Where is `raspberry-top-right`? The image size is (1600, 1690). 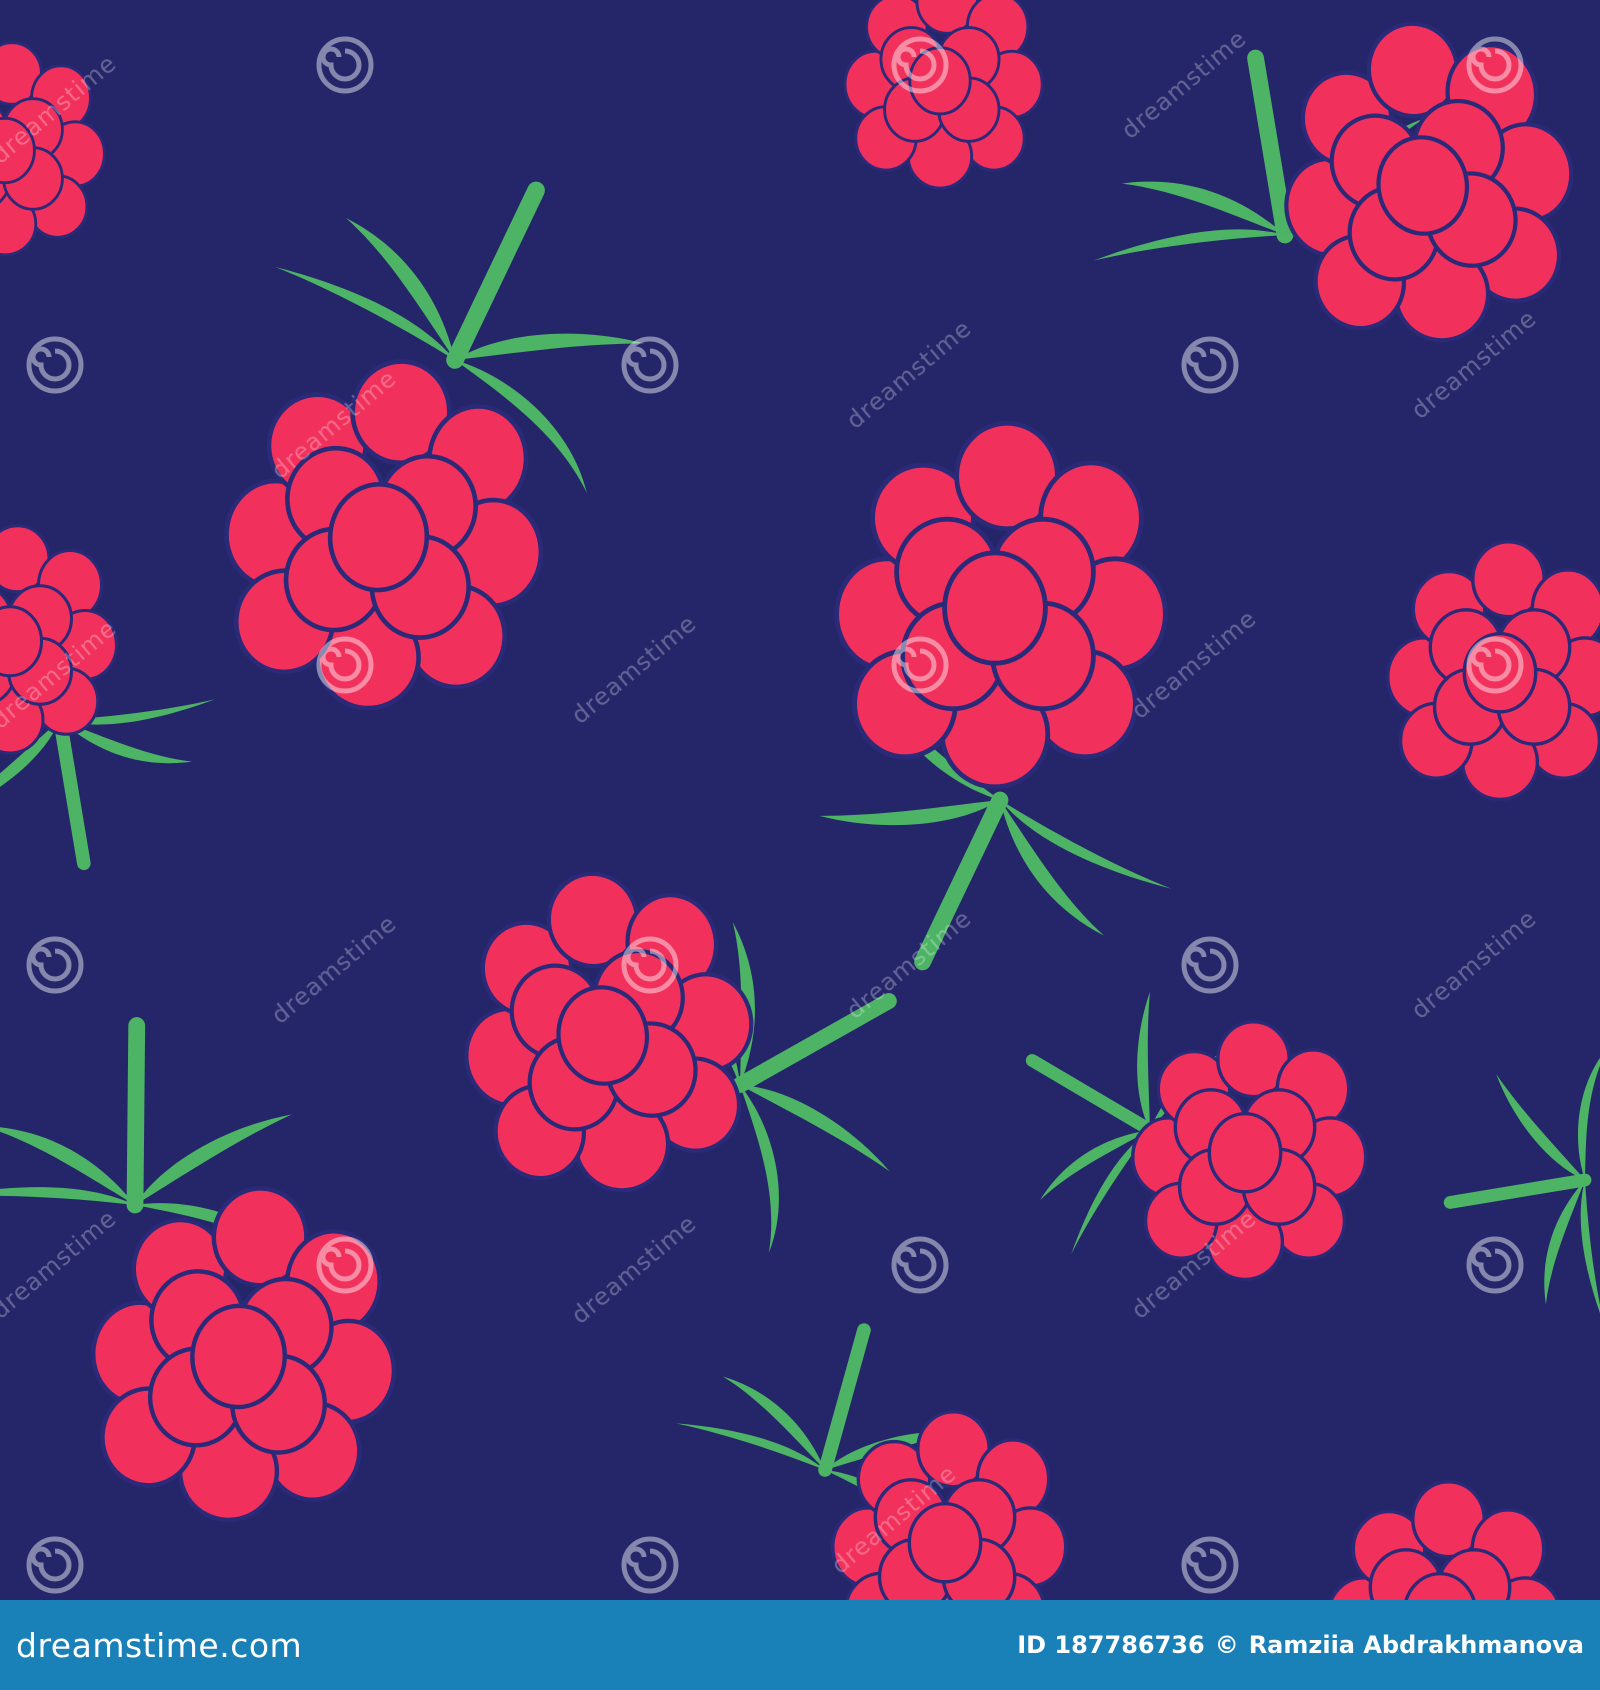 raspberry-top-right is located at coordinates (1321, 212).